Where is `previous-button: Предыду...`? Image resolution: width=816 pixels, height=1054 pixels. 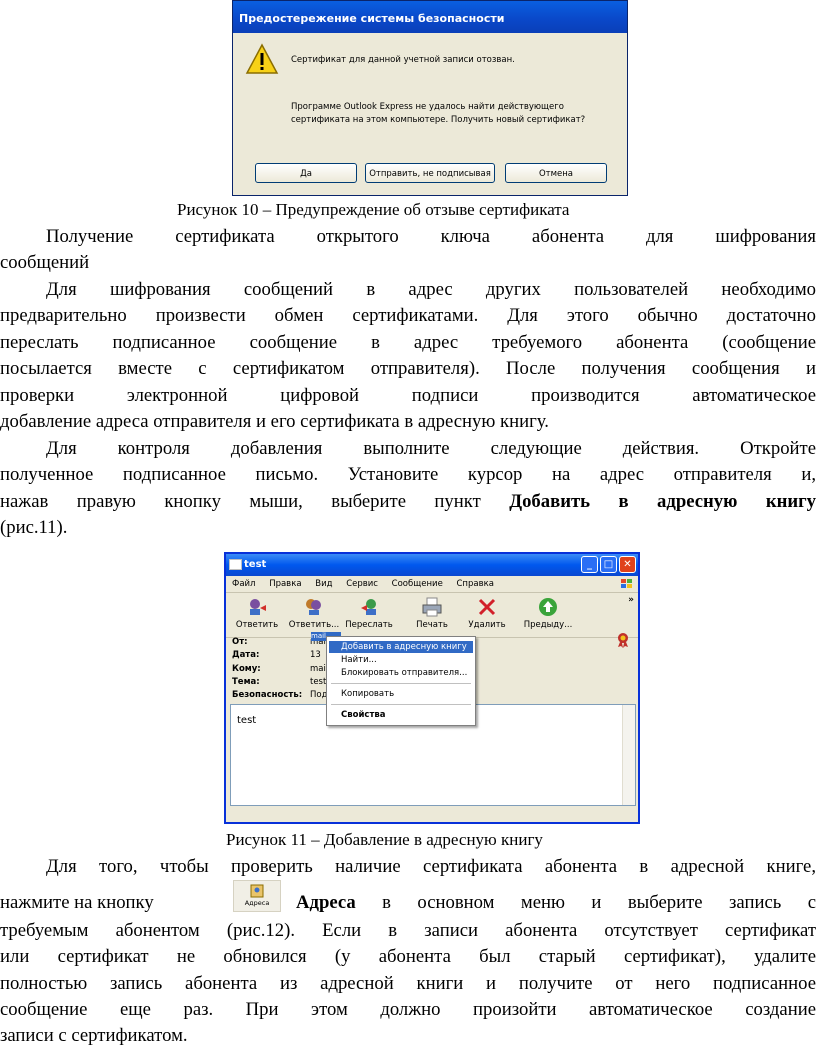 previous-button: Предыду... is located at coordinates (548, 613).